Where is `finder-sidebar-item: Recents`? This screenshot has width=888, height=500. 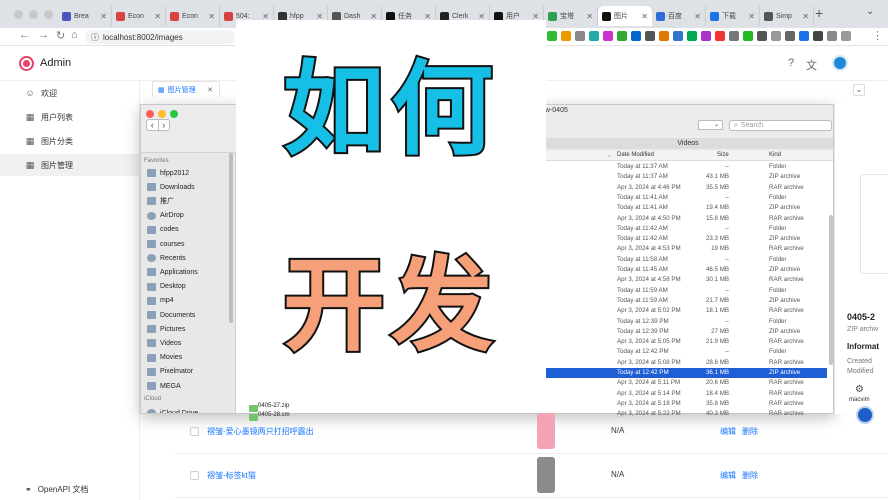 finder-sidebar-item: Recents is located at coordinates (166, 258).